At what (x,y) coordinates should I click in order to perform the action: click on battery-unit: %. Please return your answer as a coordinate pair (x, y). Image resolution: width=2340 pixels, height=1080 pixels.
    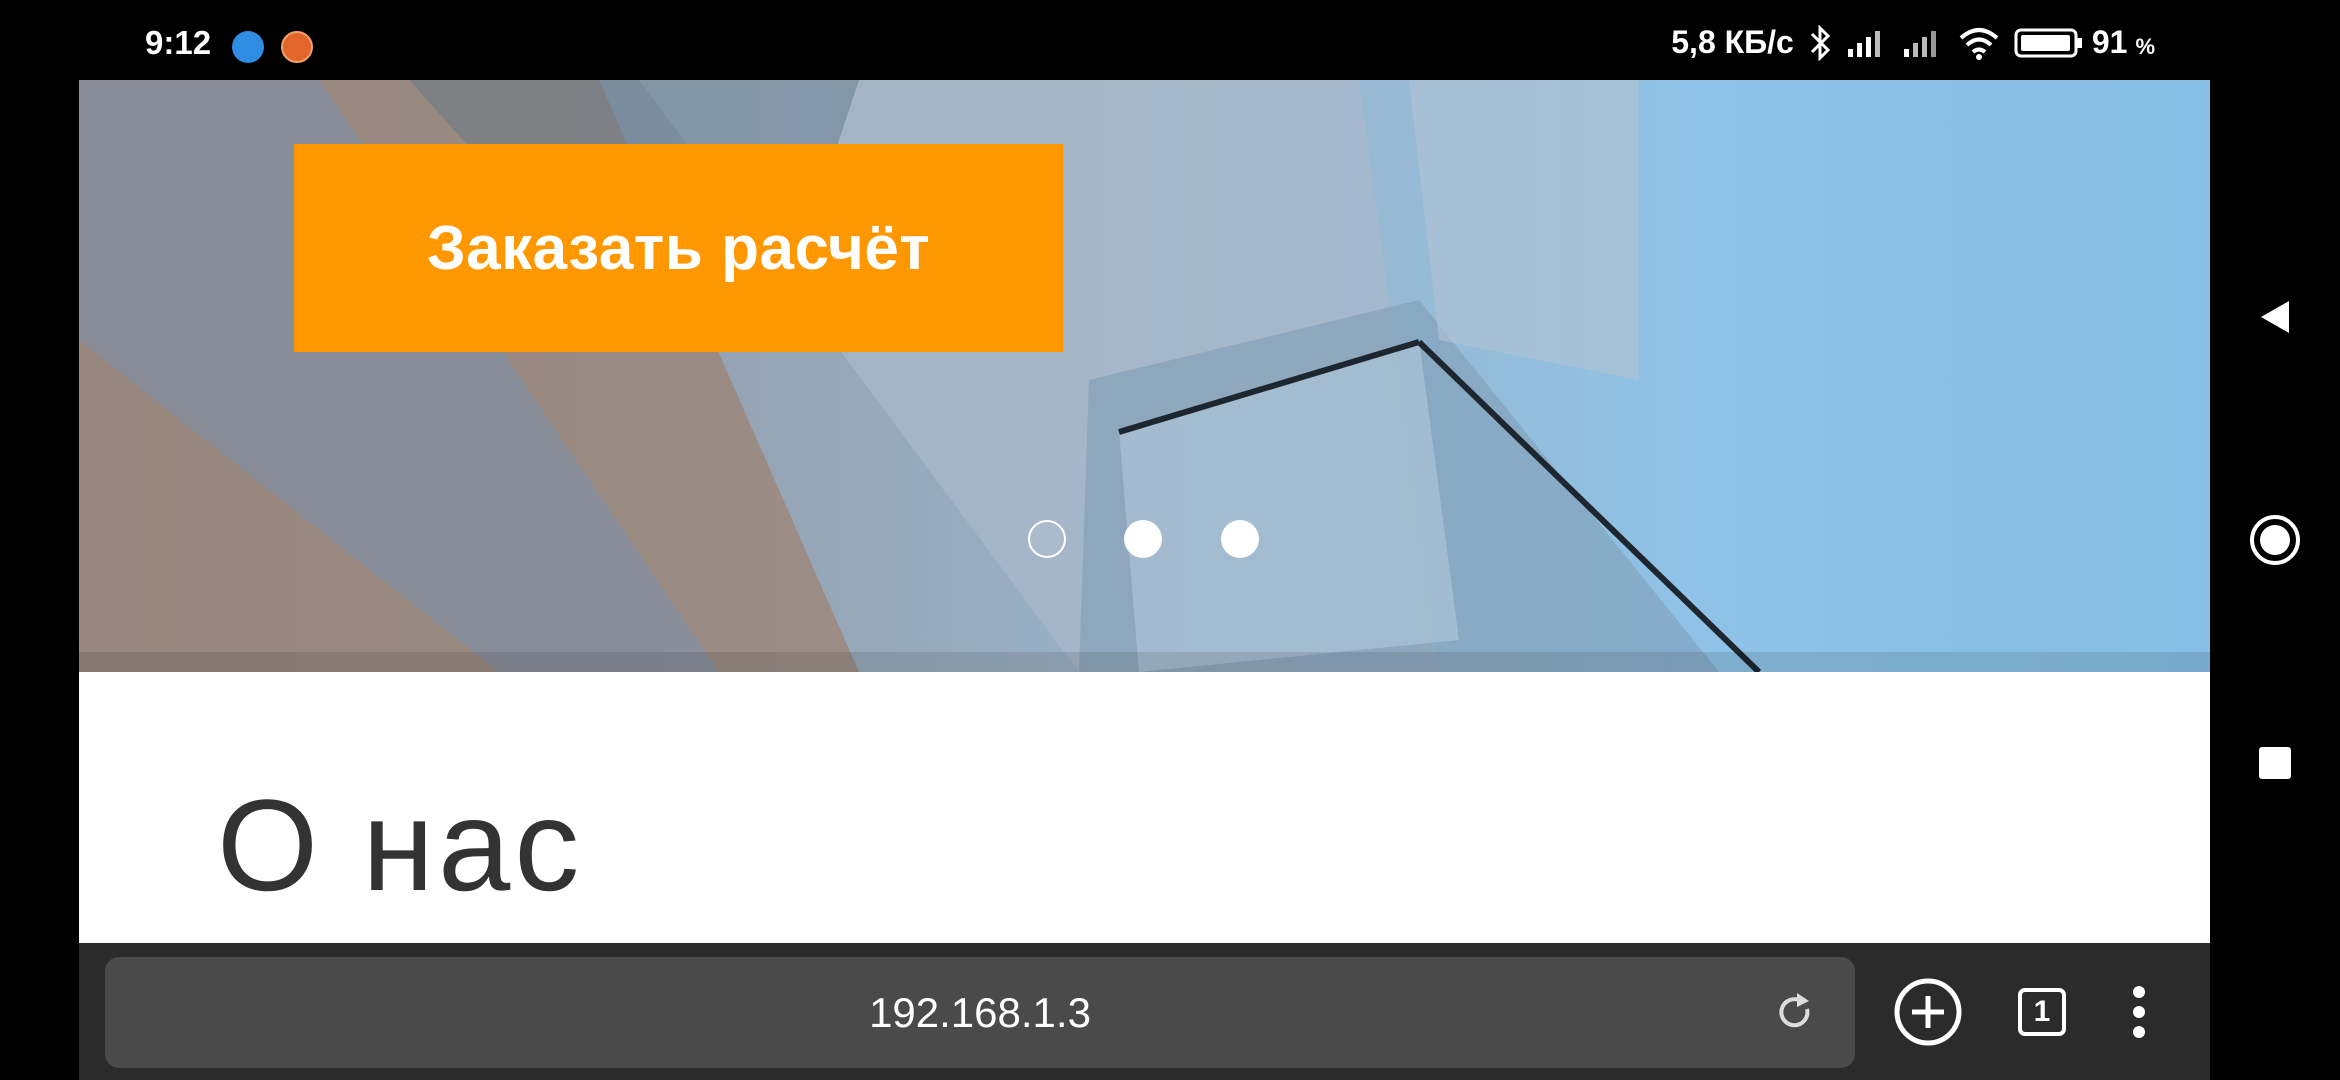
    Looking at the image, I should click on (2145, 46).